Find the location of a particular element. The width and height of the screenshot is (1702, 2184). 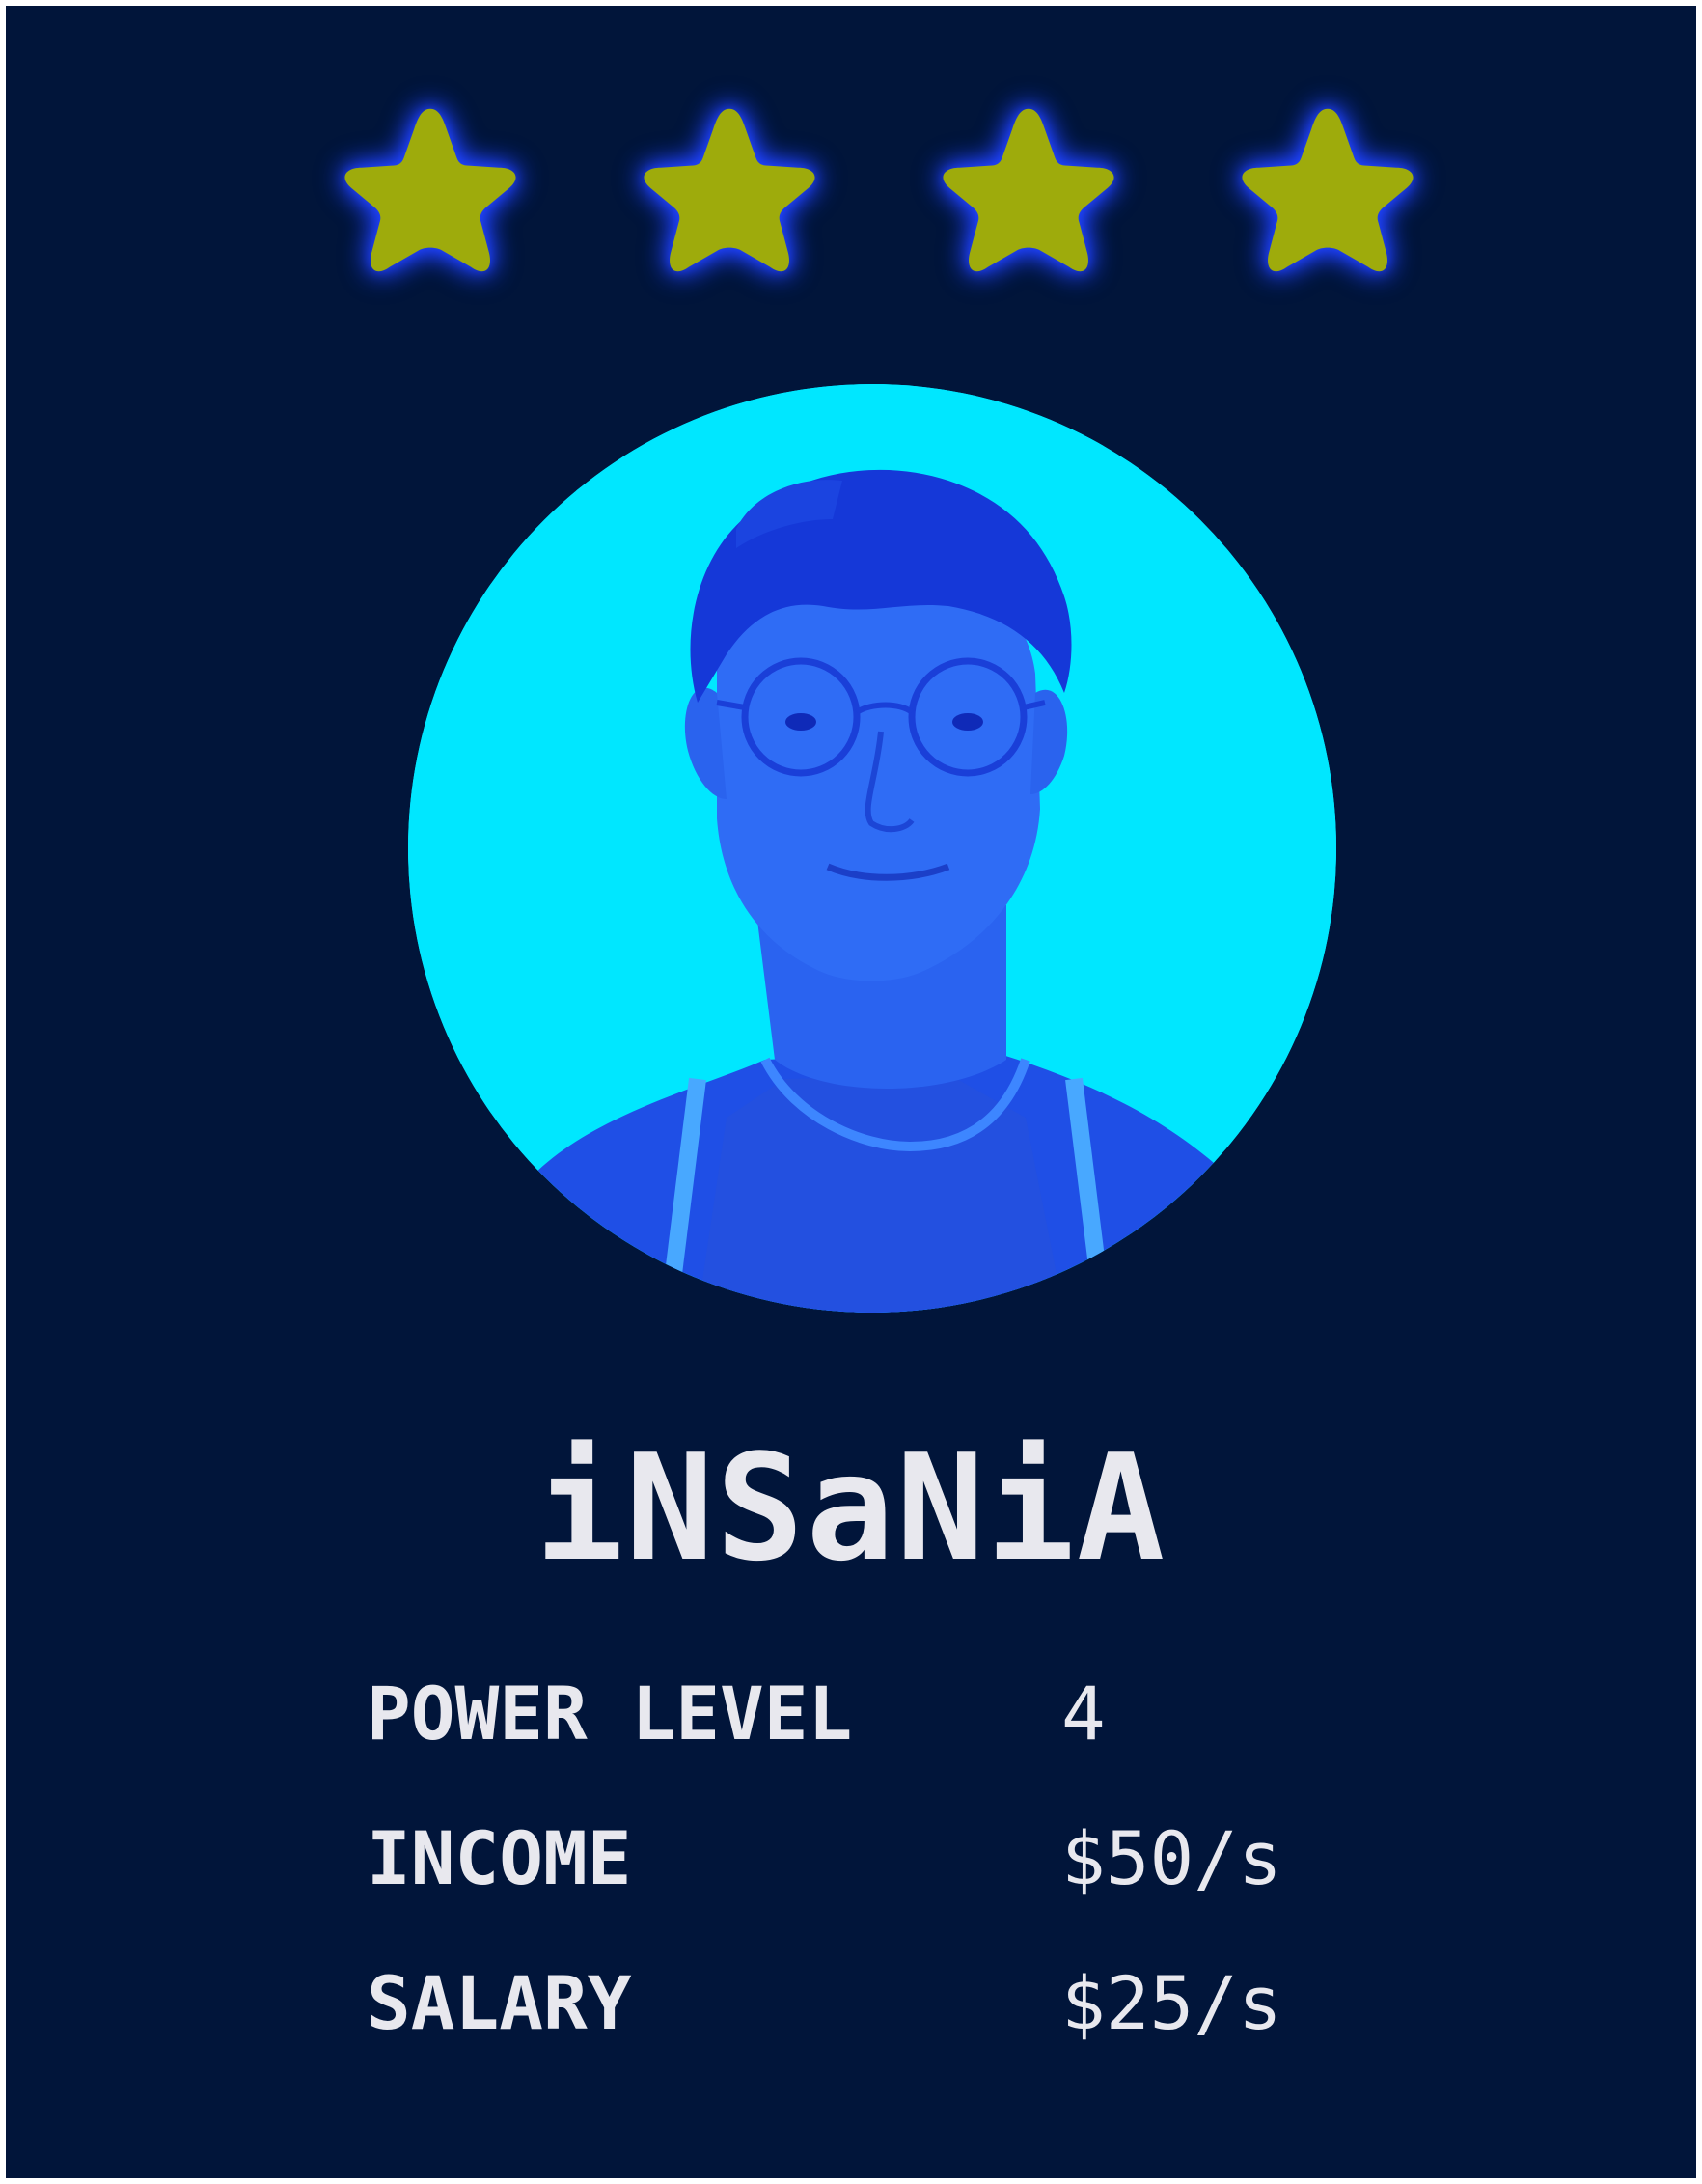

star-rating is located at coordinates (851, 194).